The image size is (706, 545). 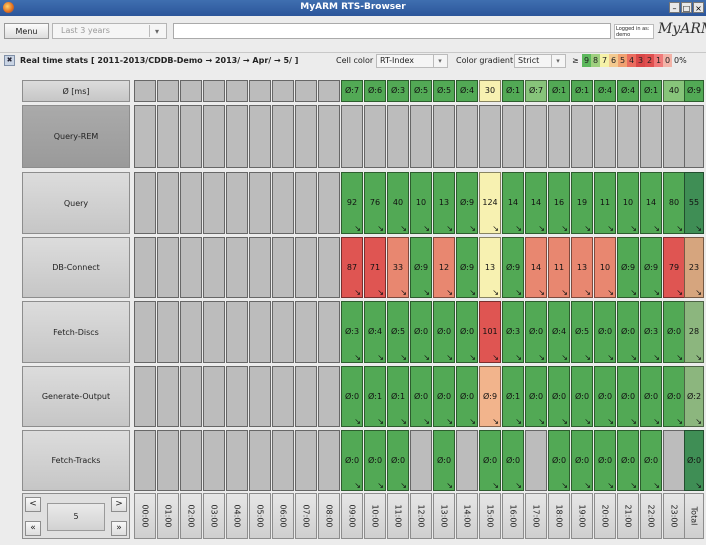 What do you see at coordinates (119, 504) in the screenshot?
I see `next-button: >` at bounding box center [119, 504].